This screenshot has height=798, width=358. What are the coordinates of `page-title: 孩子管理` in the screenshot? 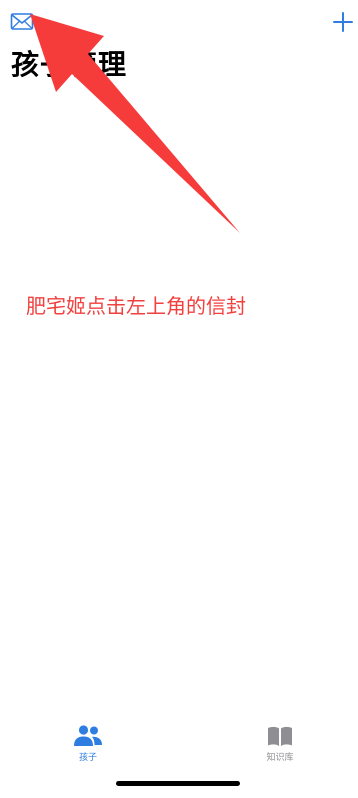 It's located at (69, 64).